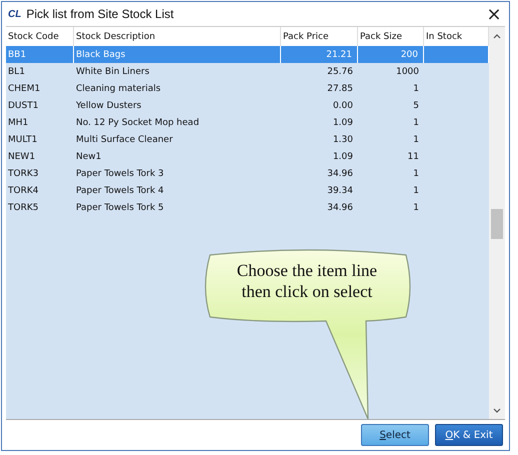 The height and width of the screenshot is (455, 518). What do you see at coordinates (118, 89) in the screenshot?
I see `table-cell-text: Cleaning materials` at bounding box center [118, 89].